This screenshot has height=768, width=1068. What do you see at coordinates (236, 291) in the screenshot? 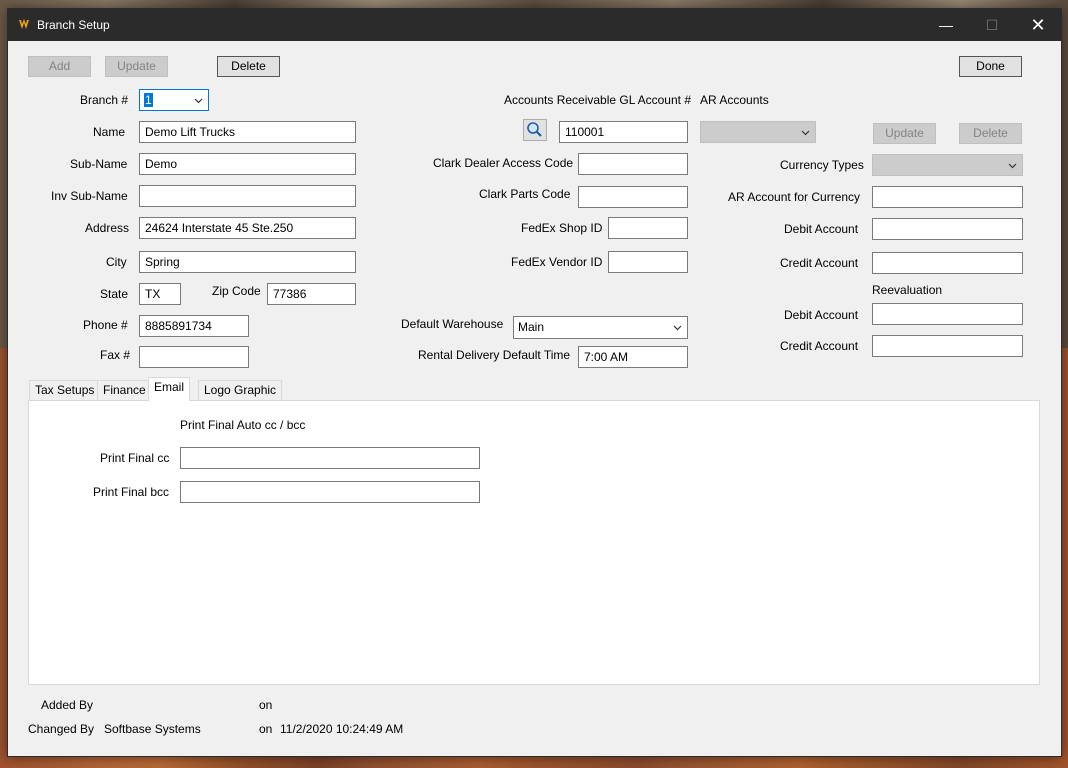
I see `zip-label: Zip Code` at bounding box center [236, 291].